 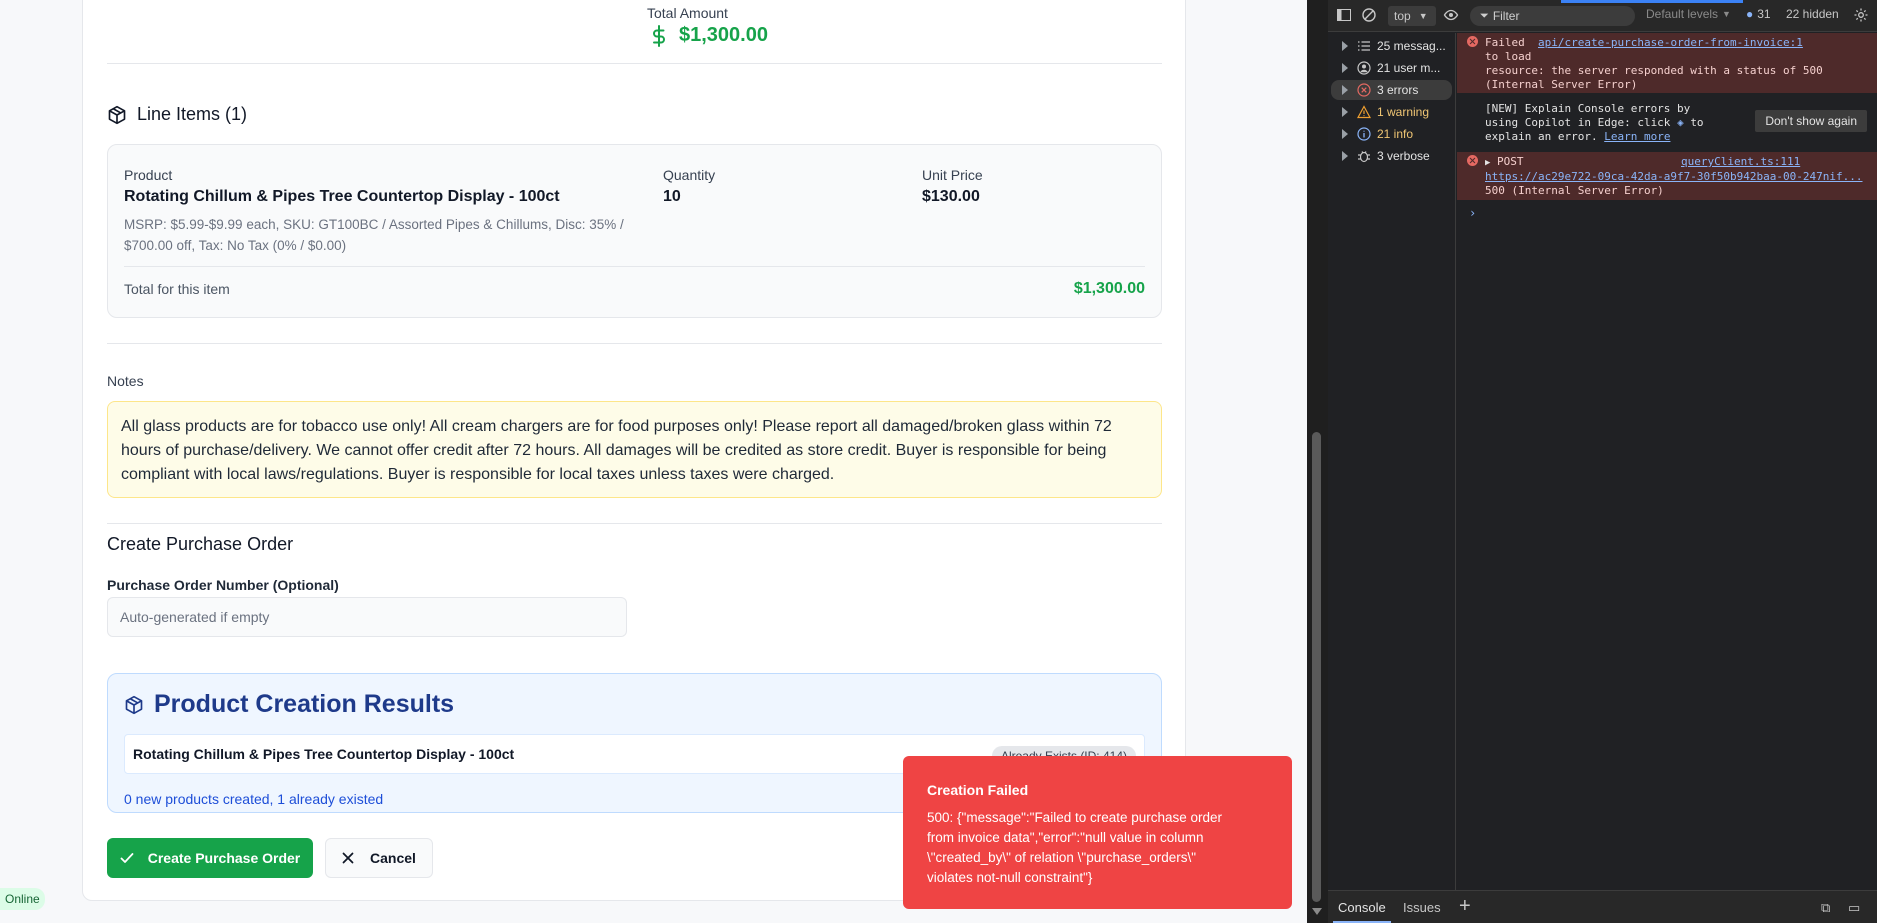 What do you see at coordinates (1825, 908) in the screenshot?
I see `dock-icon: ⧉` at bounding box center [1825, 908].